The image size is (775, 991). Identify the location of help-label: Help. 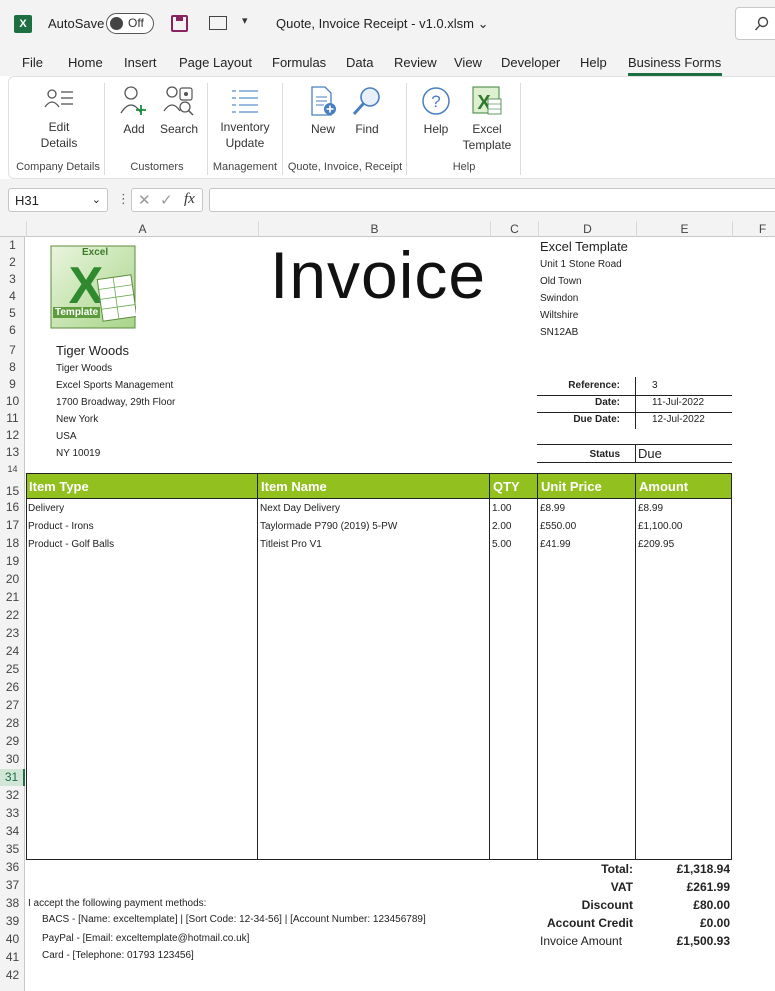
(436, 129).